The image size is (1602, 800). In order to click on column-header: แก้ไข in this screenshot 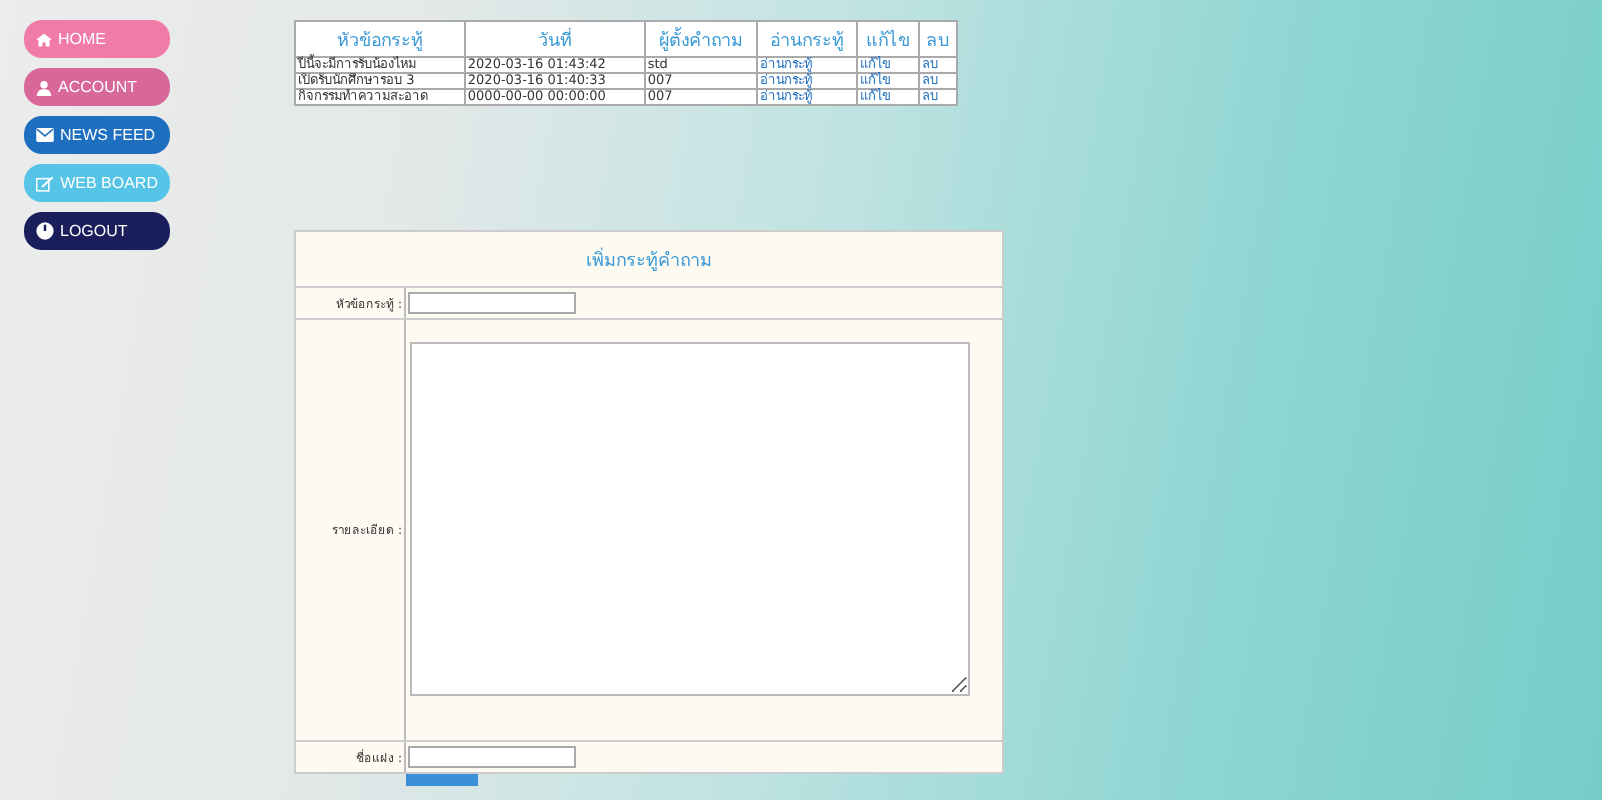, I will do `click(888, 39)`.